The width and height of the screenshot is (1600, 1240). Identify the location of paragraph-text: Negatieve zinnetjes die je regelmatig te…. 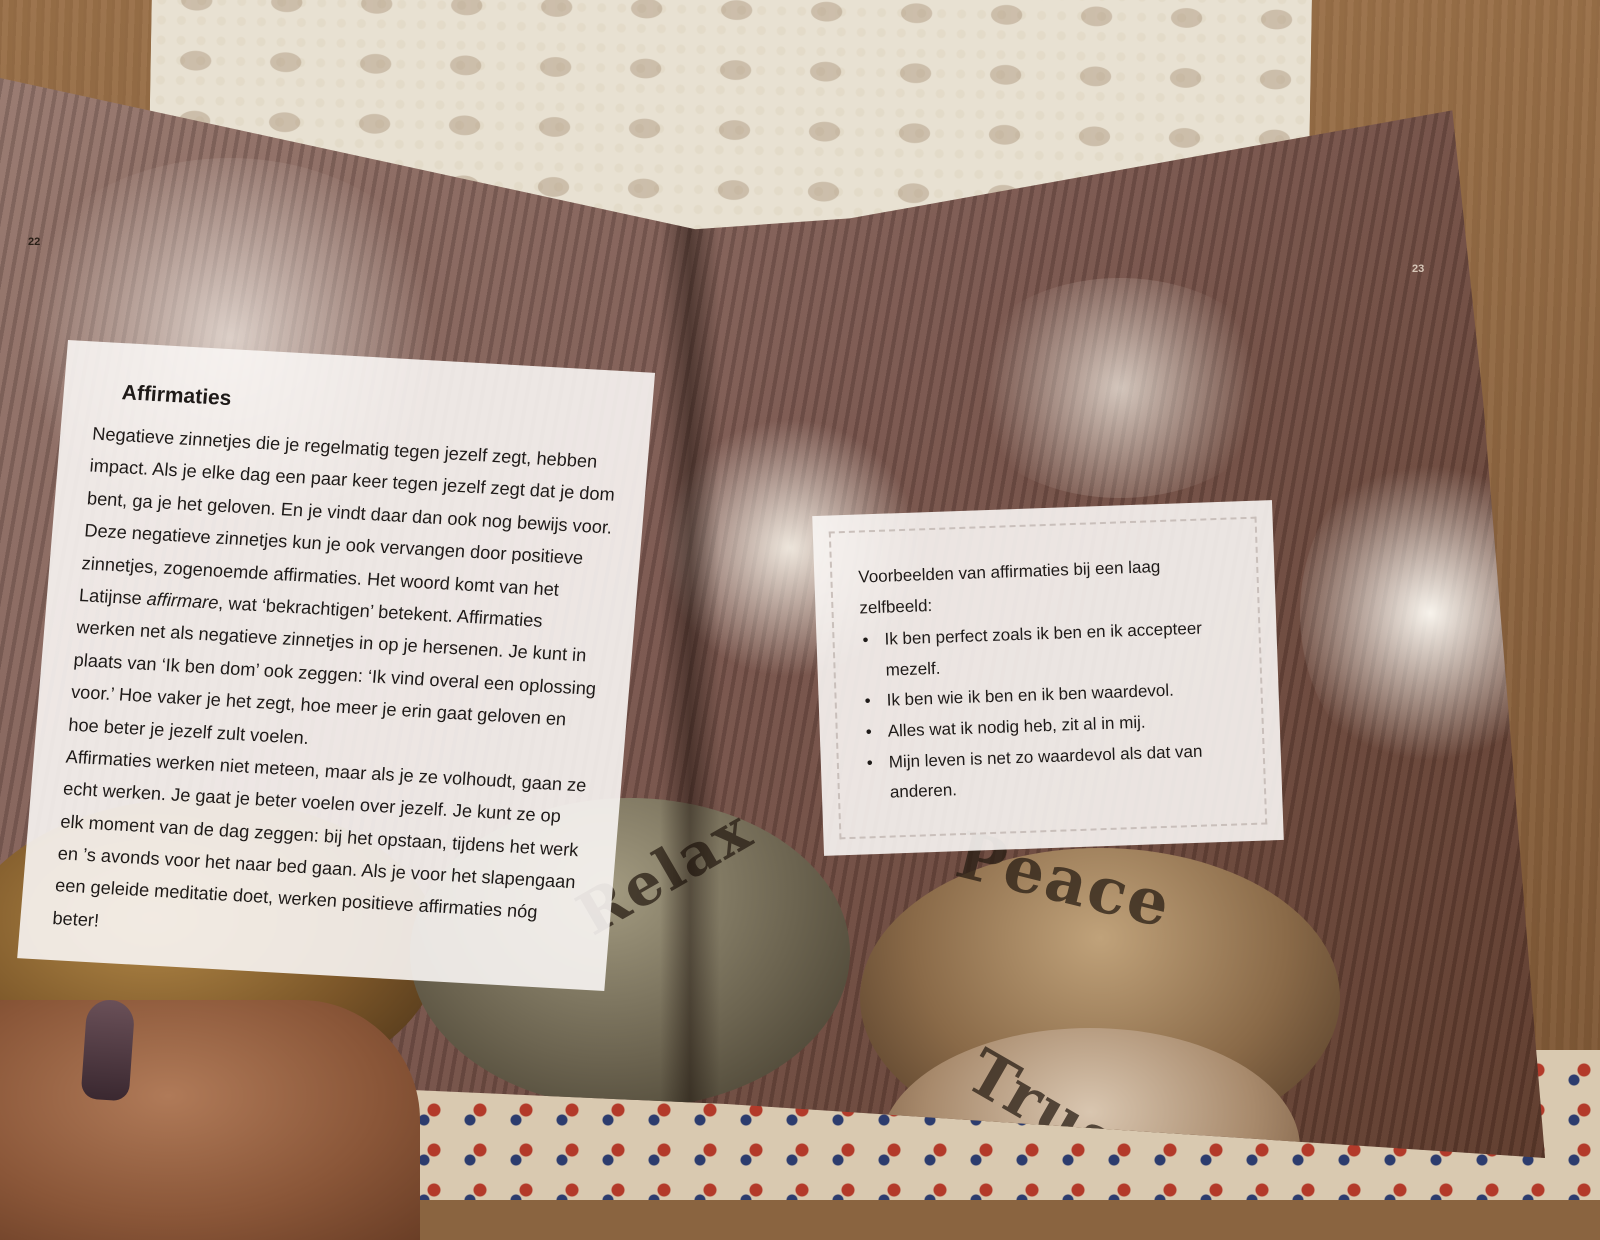
(347, 516).